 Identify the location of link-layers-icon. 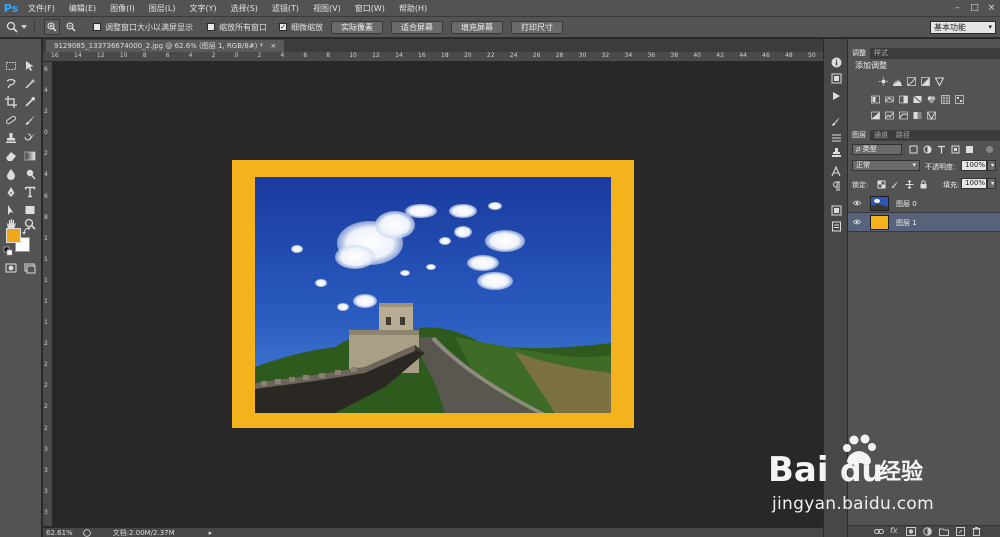
(879, 532).